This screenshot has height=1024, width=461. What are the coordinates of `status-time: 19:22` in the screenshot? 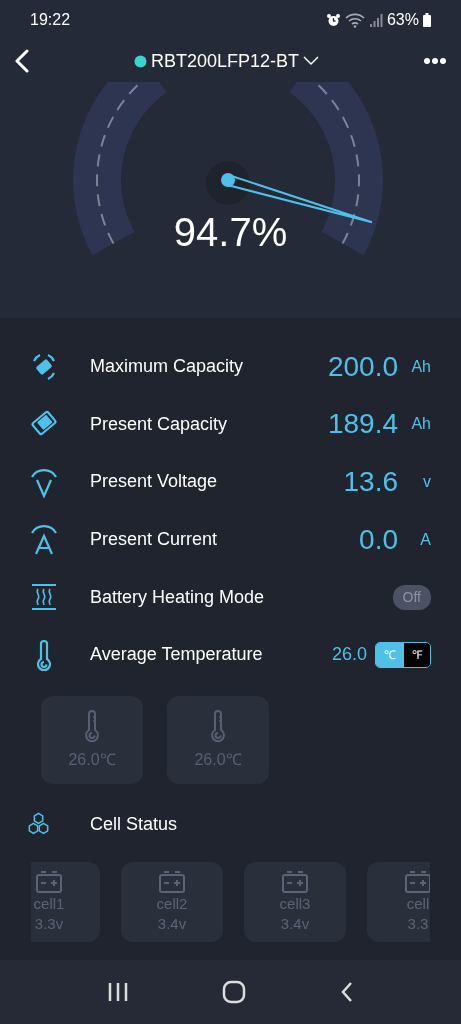 It's located at (50, 20).